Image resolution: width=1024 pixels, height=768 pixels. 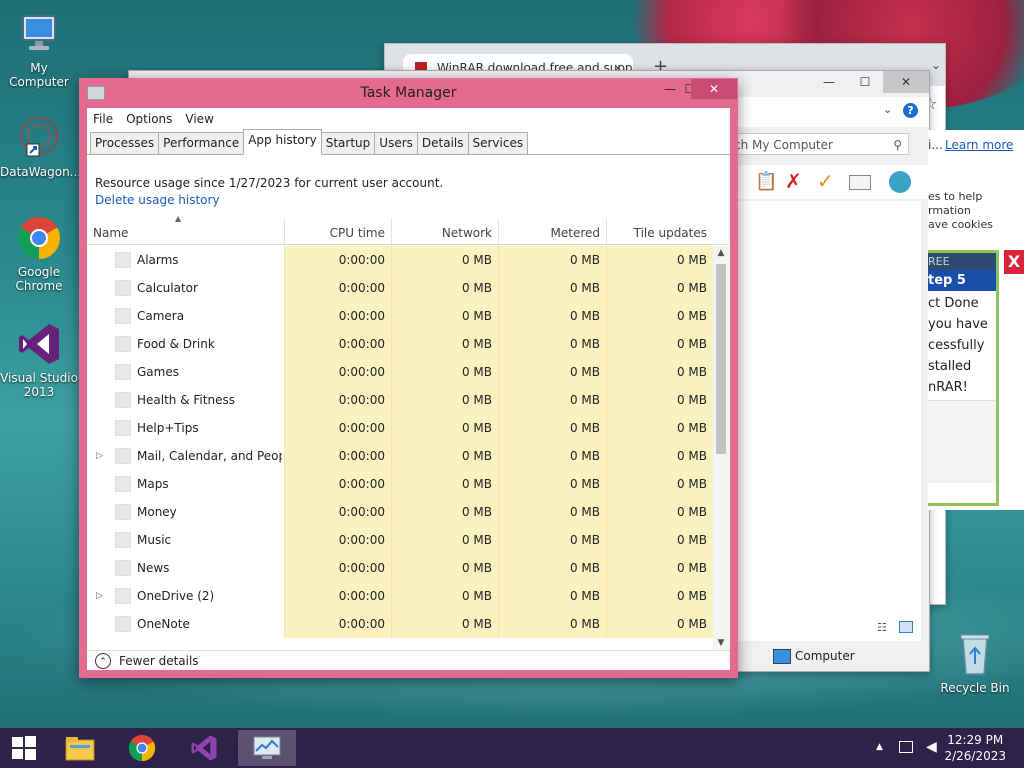 What do you see at coordinates (80, 748) in the screenshot?
I see `taskbar-file-explorer` at bounding box center [80, 748].